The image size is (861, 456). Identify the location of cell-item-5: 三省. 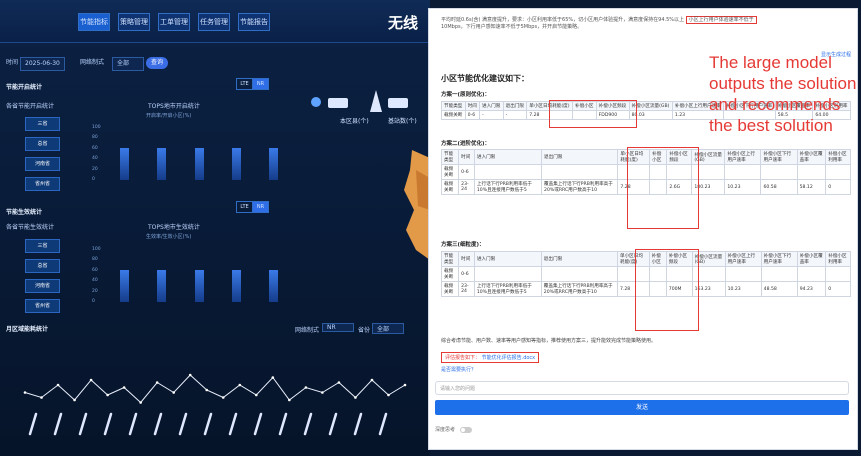
(42, 246).